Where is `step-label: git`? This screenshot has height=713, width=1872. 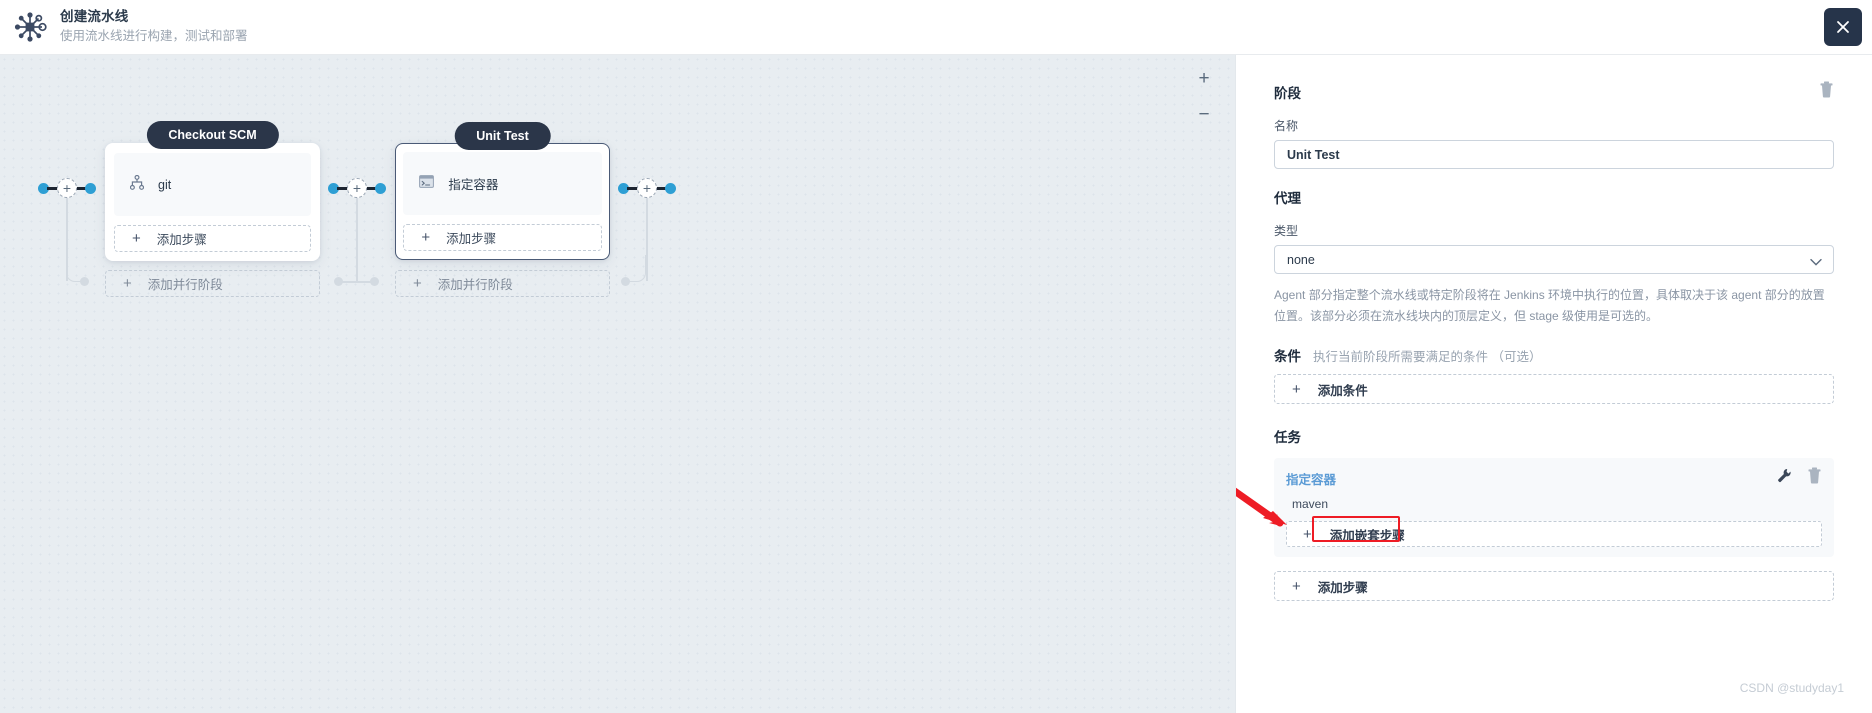
step-label: git is located at coordinates (165, 184).